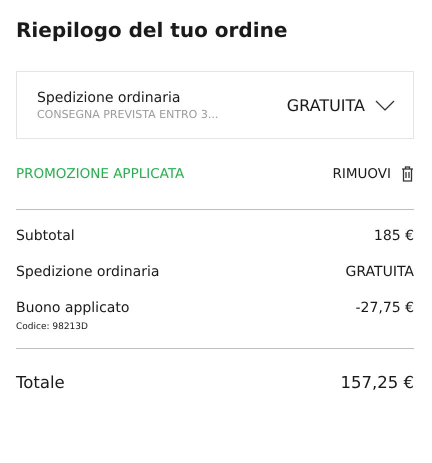 The height and width of the screenshot is (463, 432). Describe the element at coordinates (377, 382) in the screenshot. I see `total-amount: 157,25 €` at that location.